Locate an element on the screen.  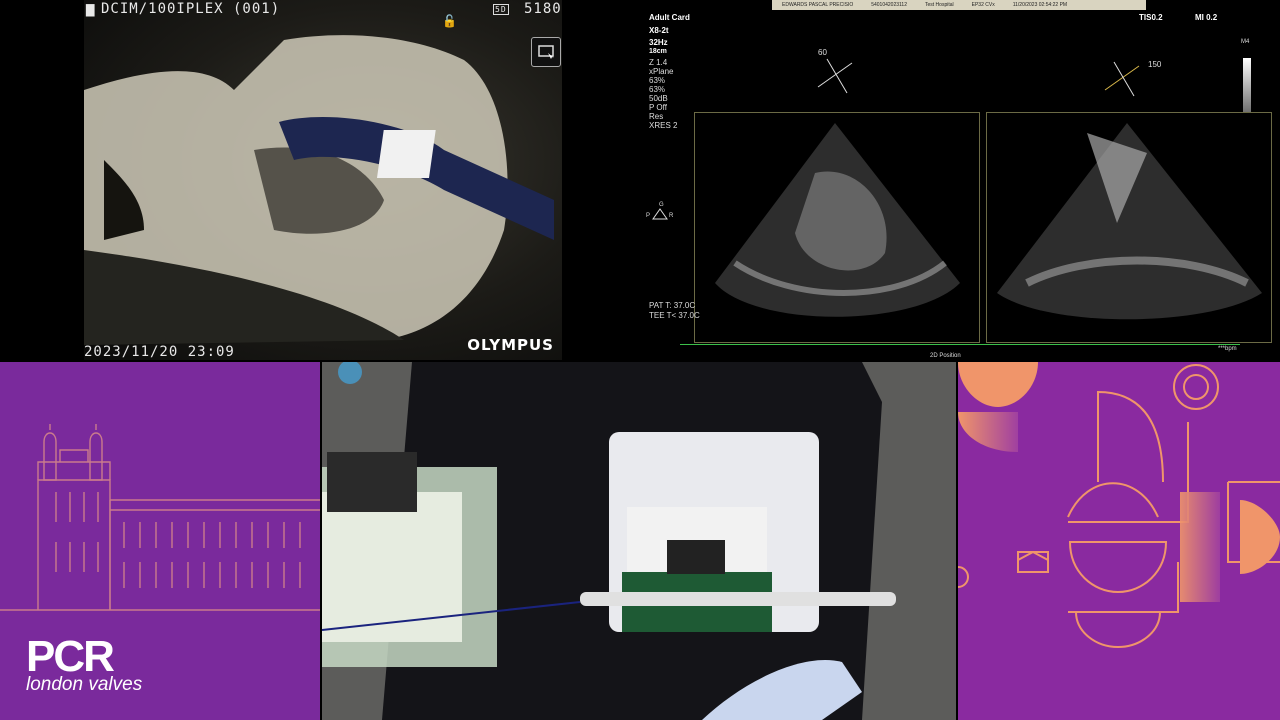
capture-icon is located at coordinates (546, 52).